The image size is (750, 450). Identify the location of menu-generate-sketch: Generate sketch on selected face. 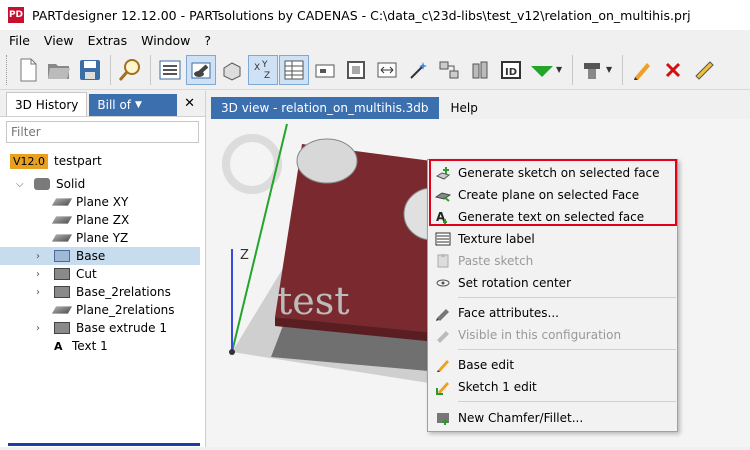
(552, 173).